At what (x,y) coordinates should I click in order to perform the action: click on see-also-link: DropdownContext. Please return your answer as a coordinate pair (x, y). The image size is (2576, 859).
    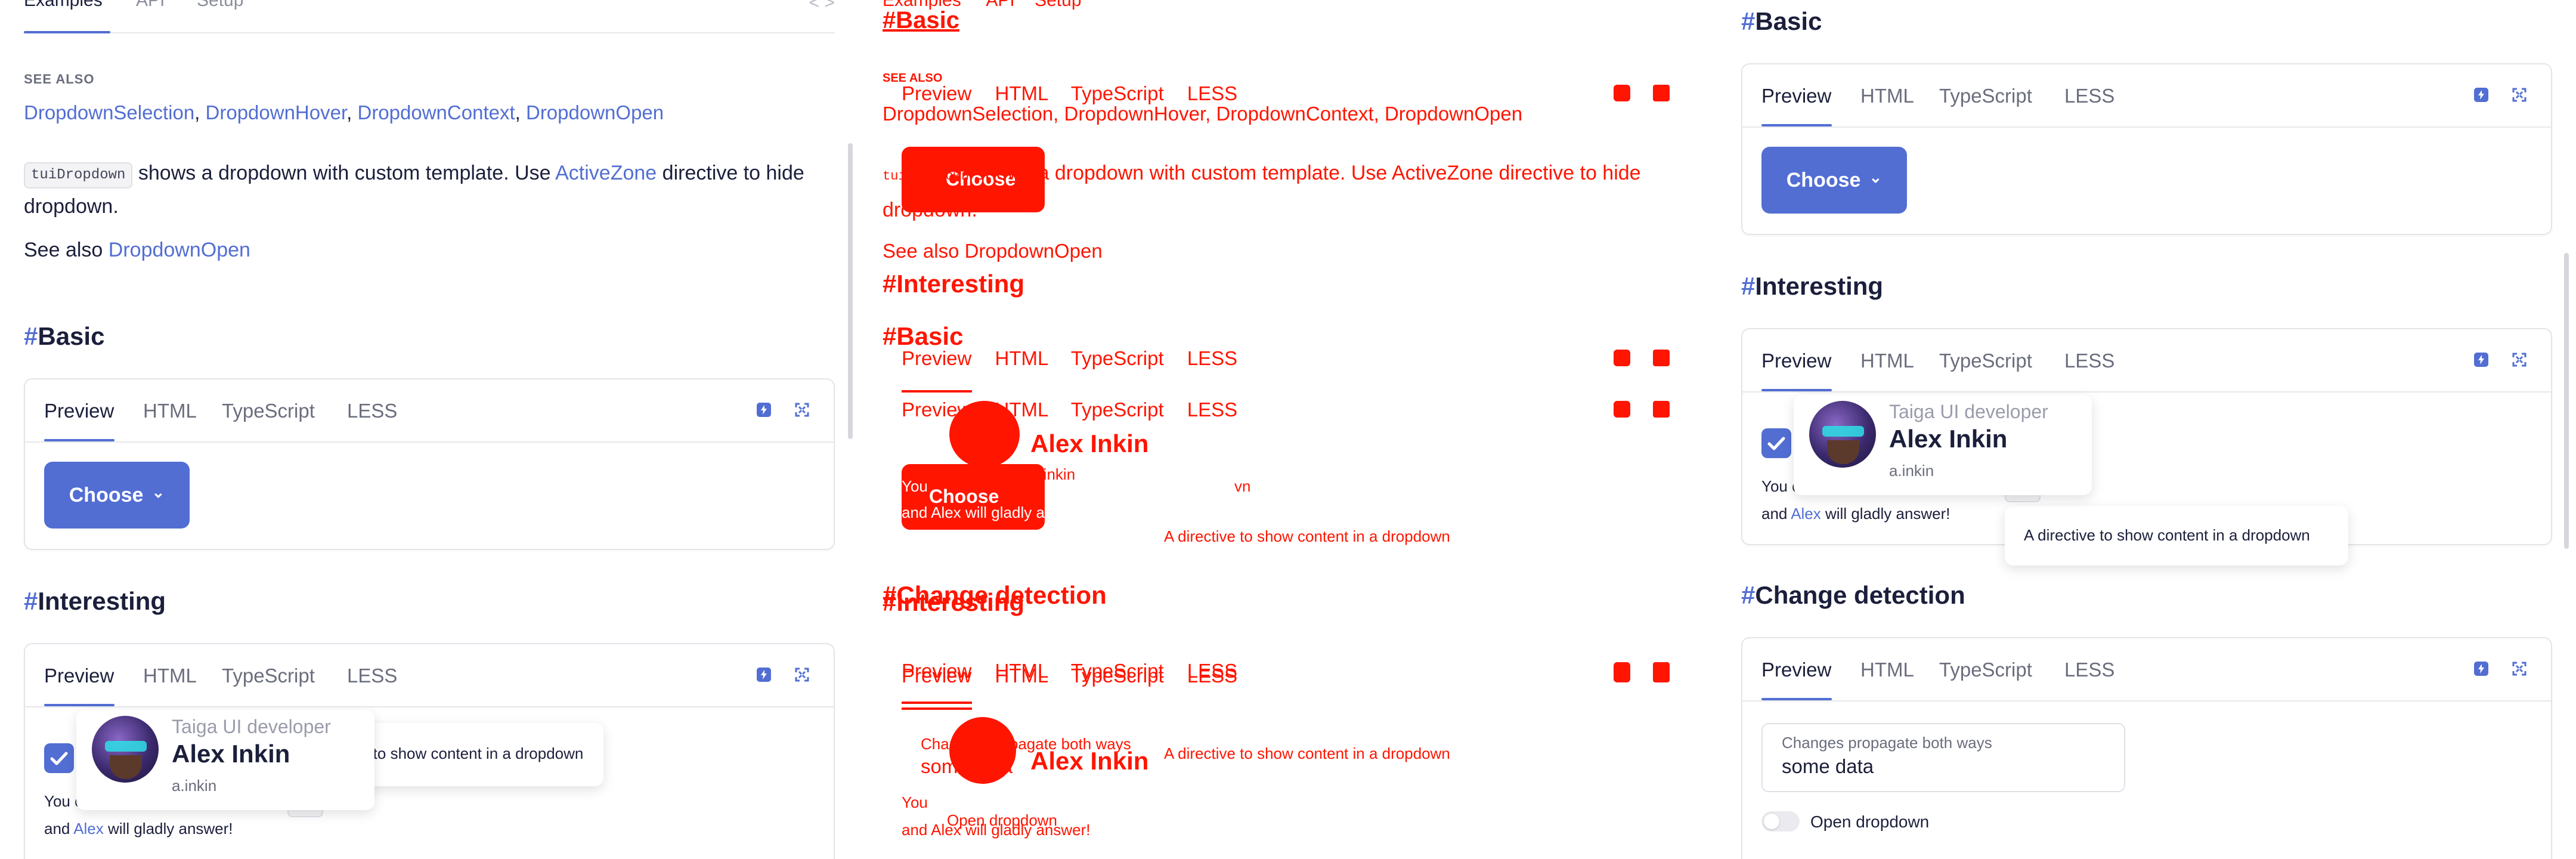
    Looking at the image, I should click on (436, 112).